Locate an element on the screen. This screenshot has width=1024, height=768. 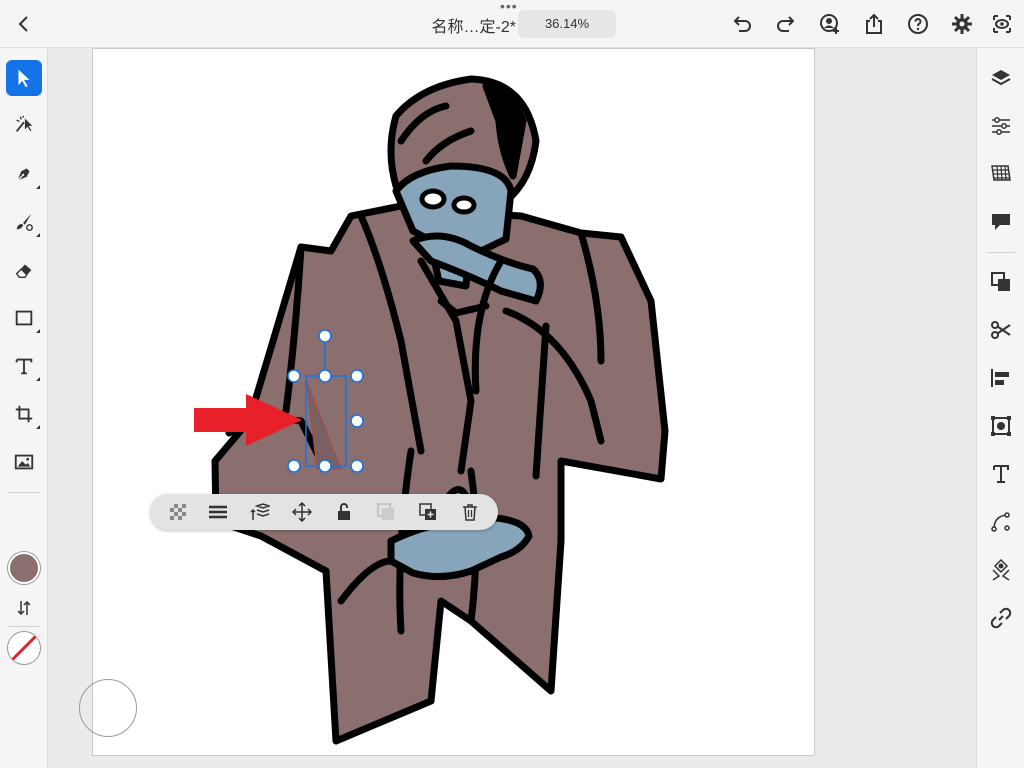
align-button is located at coordinates (1001, 378).